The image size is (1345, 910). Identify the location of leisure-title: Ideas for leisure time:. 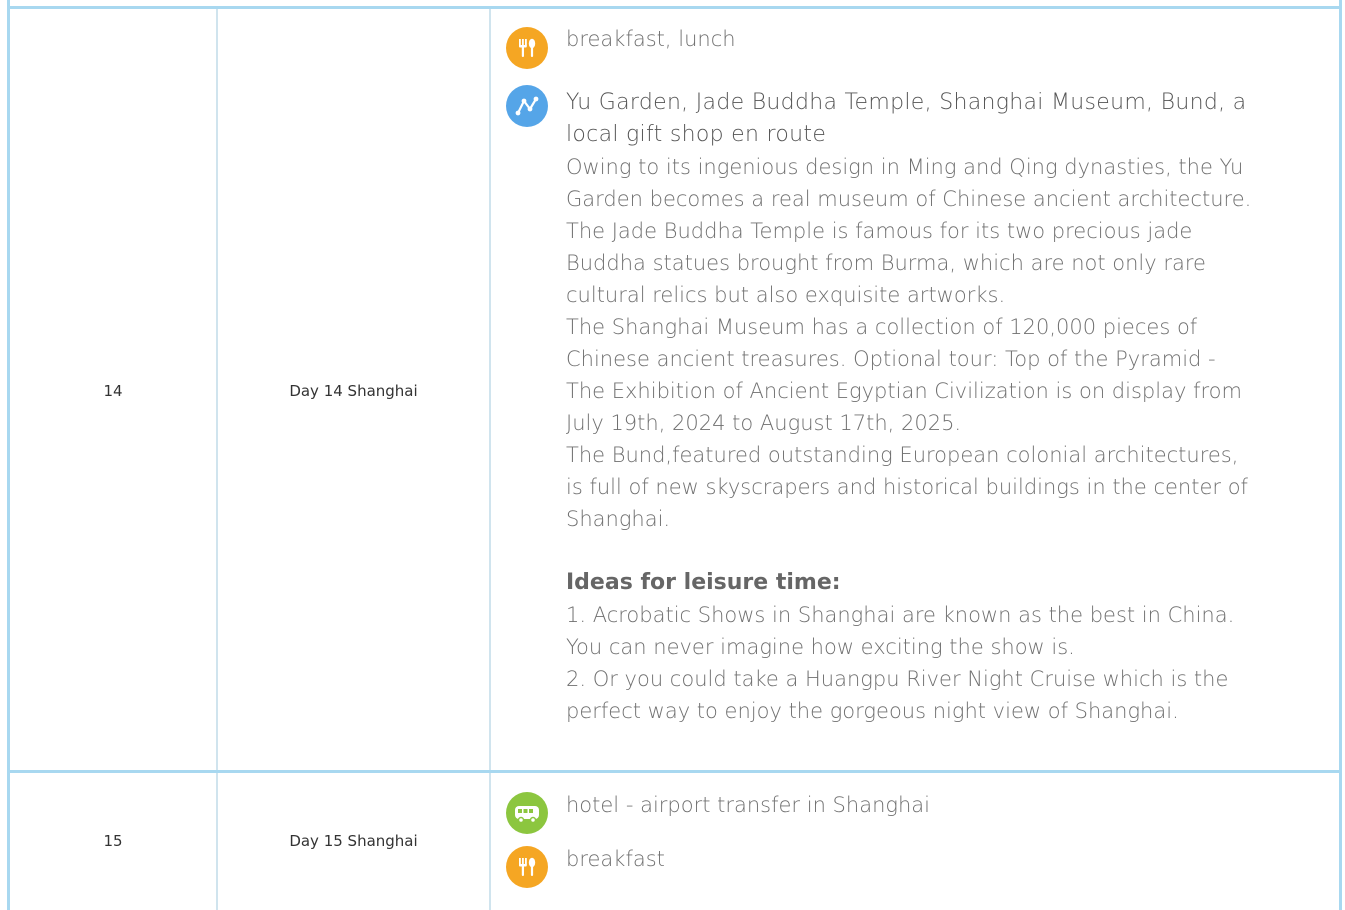
(703, 582).